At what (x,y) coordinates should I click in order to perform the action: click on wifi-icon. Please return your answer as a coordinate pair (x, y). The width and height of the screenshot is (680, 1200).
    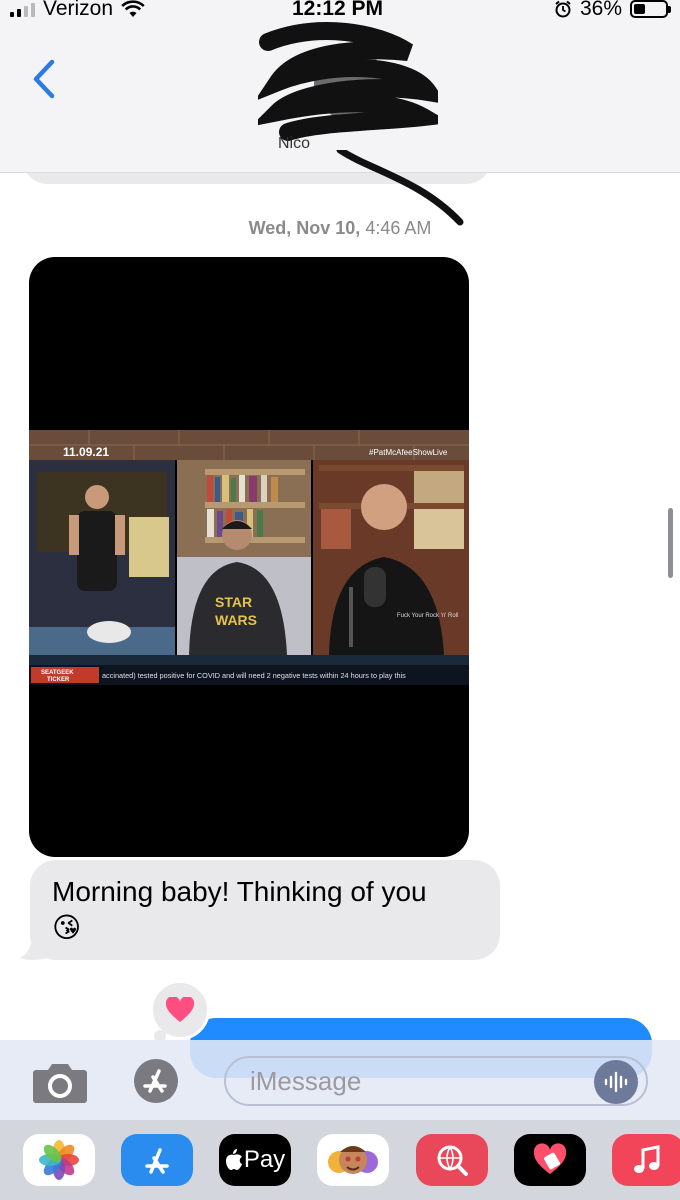
    Looking at the image, I should click on (133, 8).